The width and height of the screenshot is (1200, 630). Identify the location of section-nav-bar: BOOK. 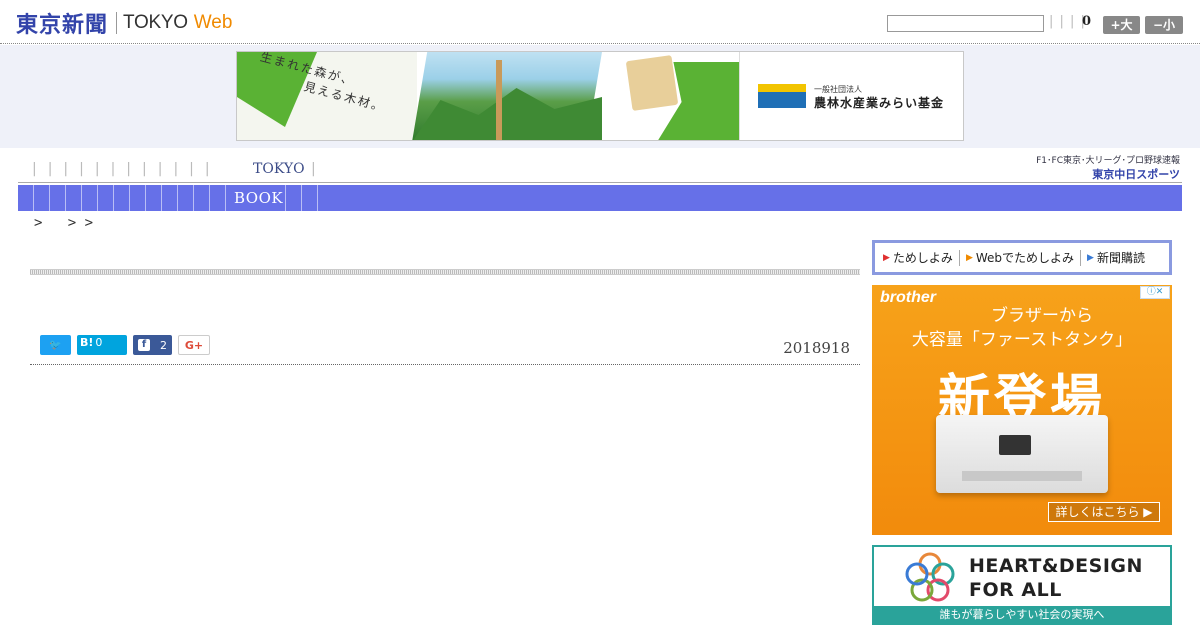
(600, 198).